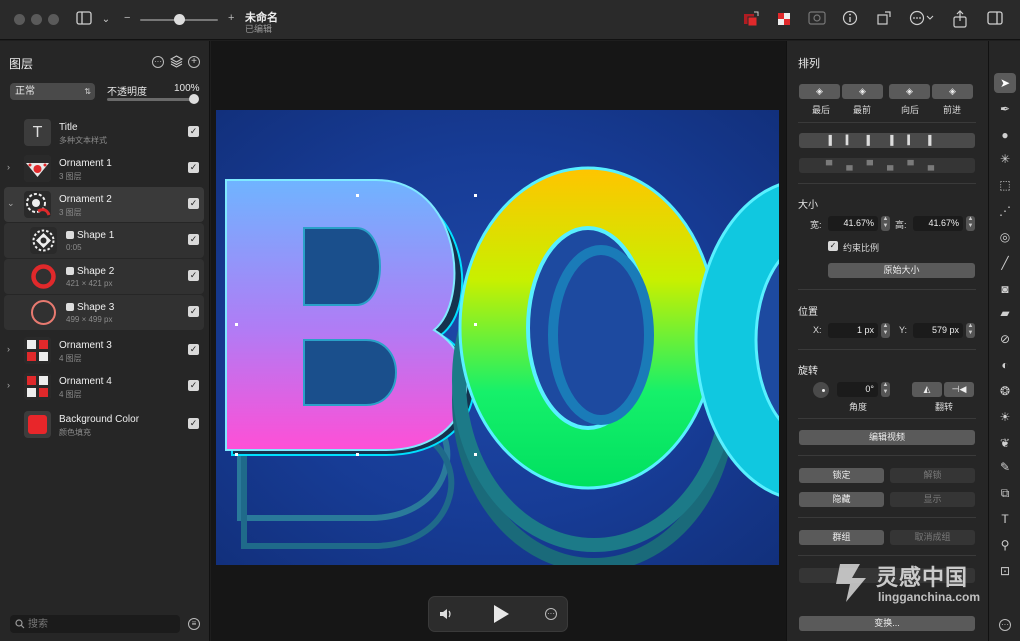 Image resolution: width=1020 pixels, height=641 pixels. Describe the element at coordinates (862, 91) in the screenshot. I see `bring-to-front-button: ◈` at that location.